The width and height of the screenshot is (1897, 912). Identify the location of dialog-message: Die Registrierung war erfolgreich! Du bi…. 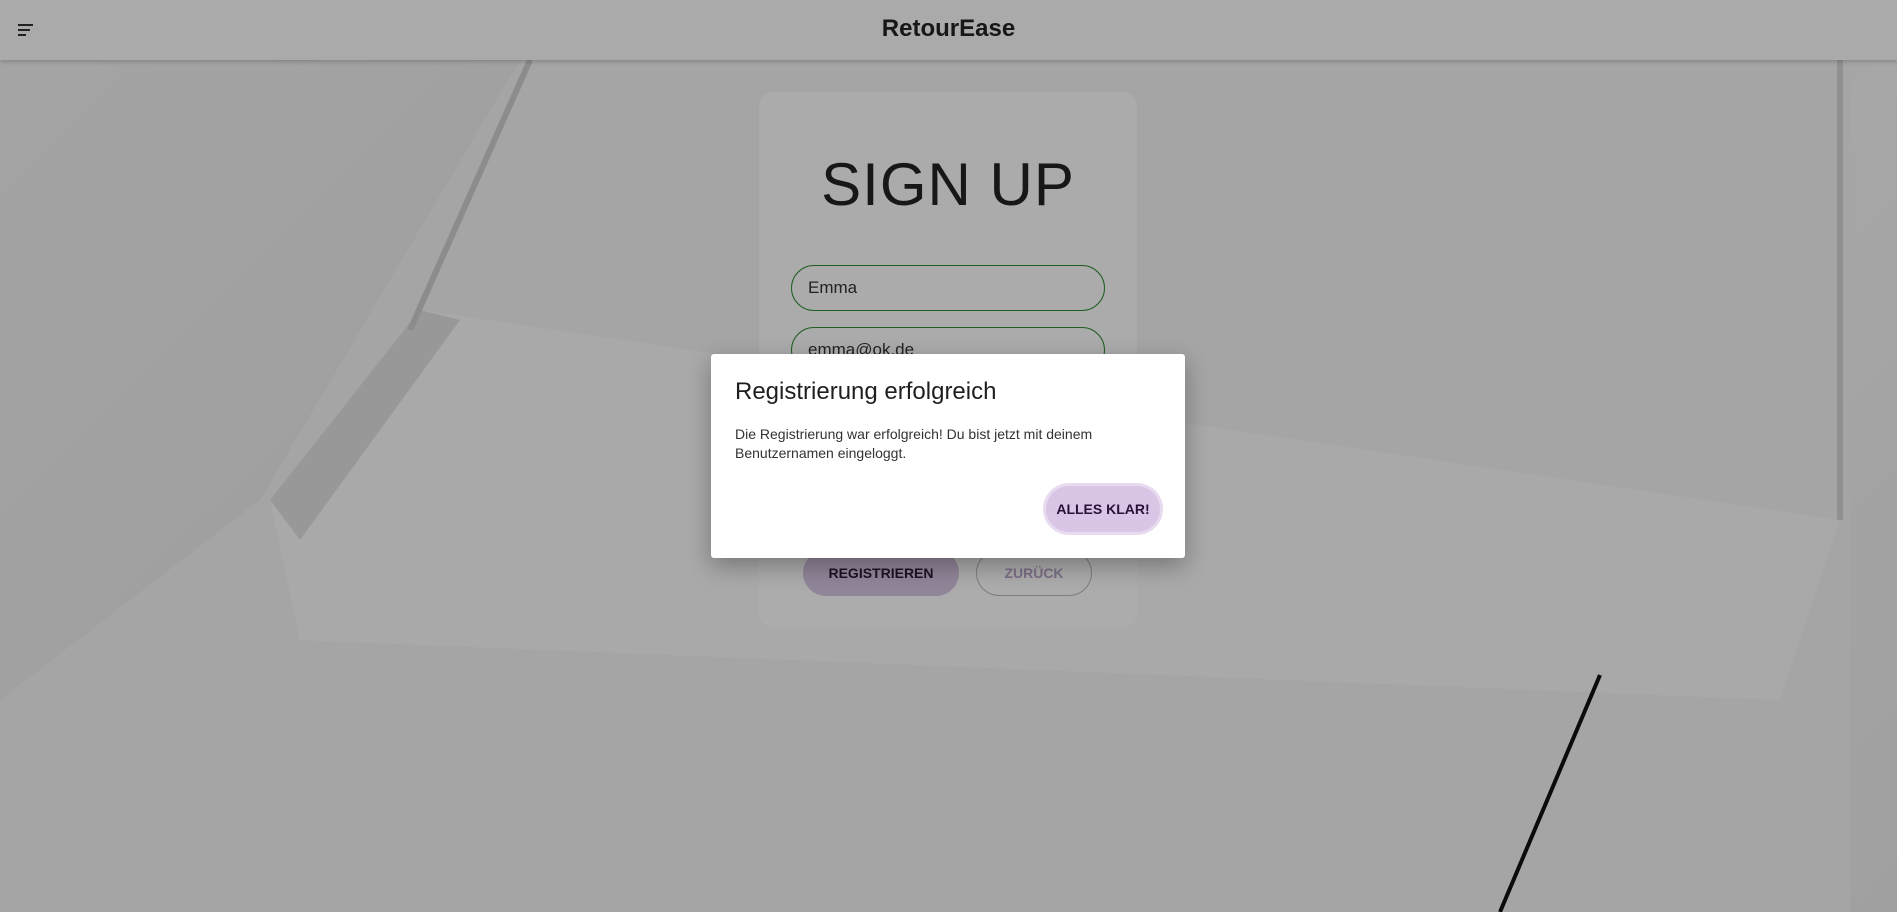
(914, 443).